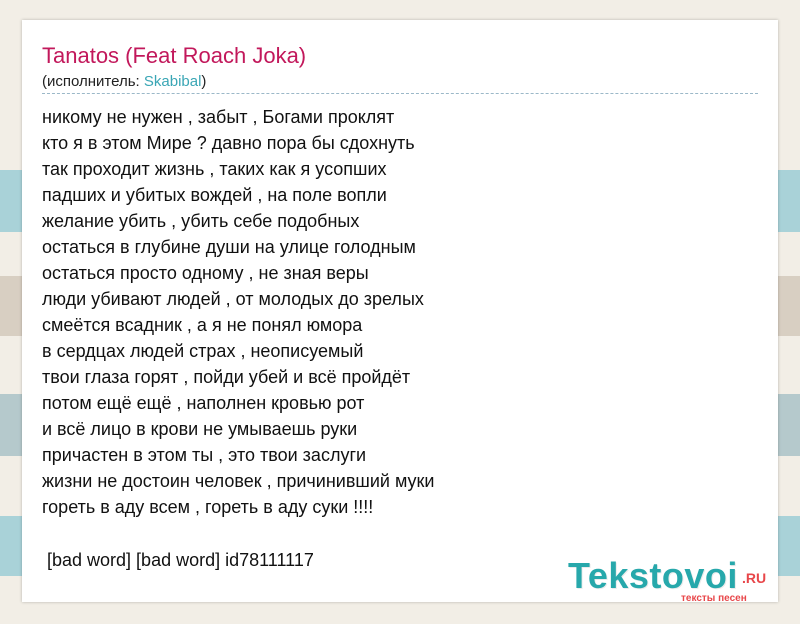  I want to click on lyric-line: никому не нужен , забыт , Богами проклят, so click(218, 117).